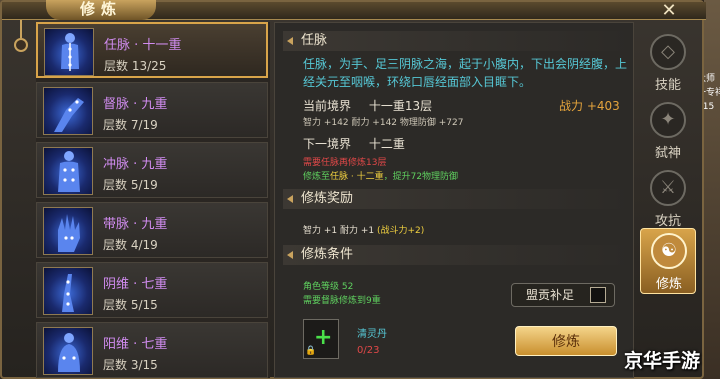 The image size is (720, 379). Describe the element at coordinates (372, 334) in the screenshot. I see `material-name: 清灵丹` at that location.